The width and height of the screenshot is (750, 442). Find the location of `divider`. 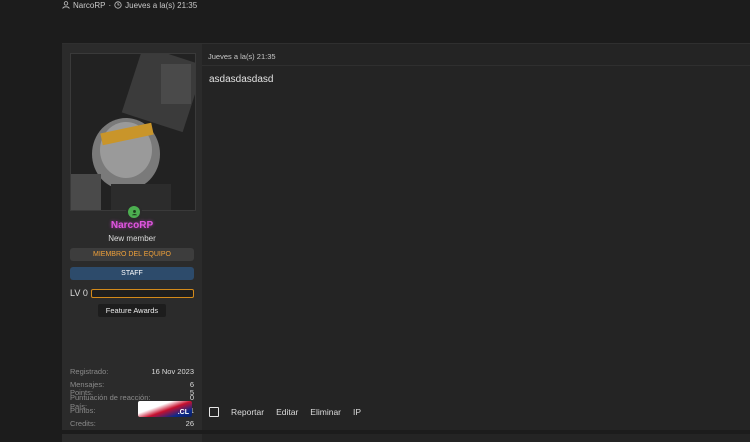

divider is located at coordinates (476, 65).